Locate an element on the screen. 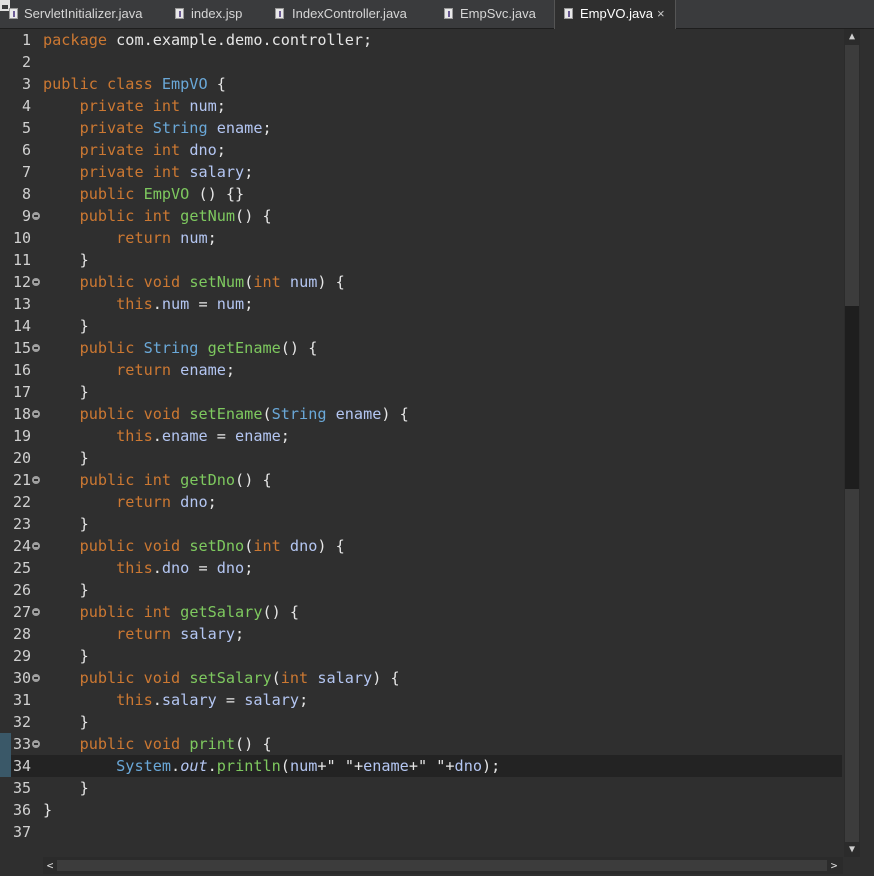  line-number: 15 is located at coordinates (21, 348).